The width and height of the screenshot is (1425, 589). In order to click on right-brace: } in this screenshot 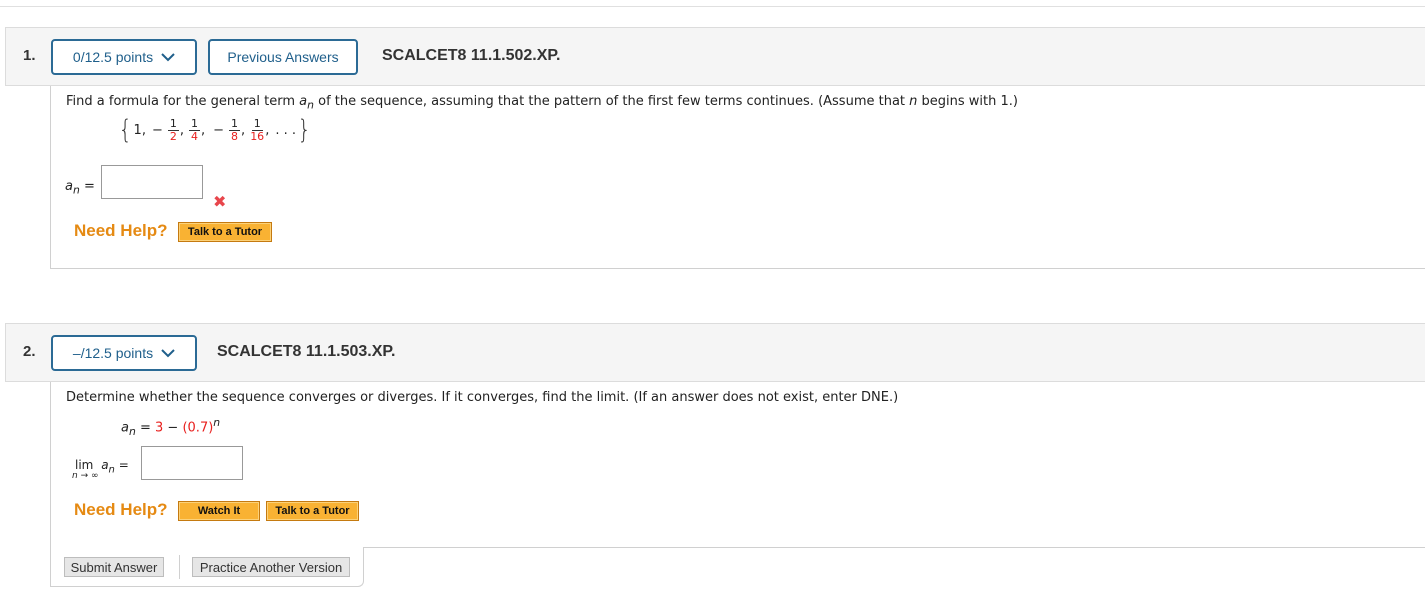, I will do `click(304, 130)`.